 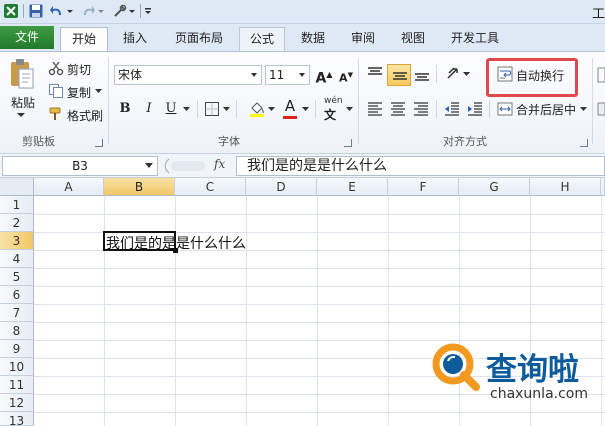 I want to click on borders-icon, so click(x=212, y=109).